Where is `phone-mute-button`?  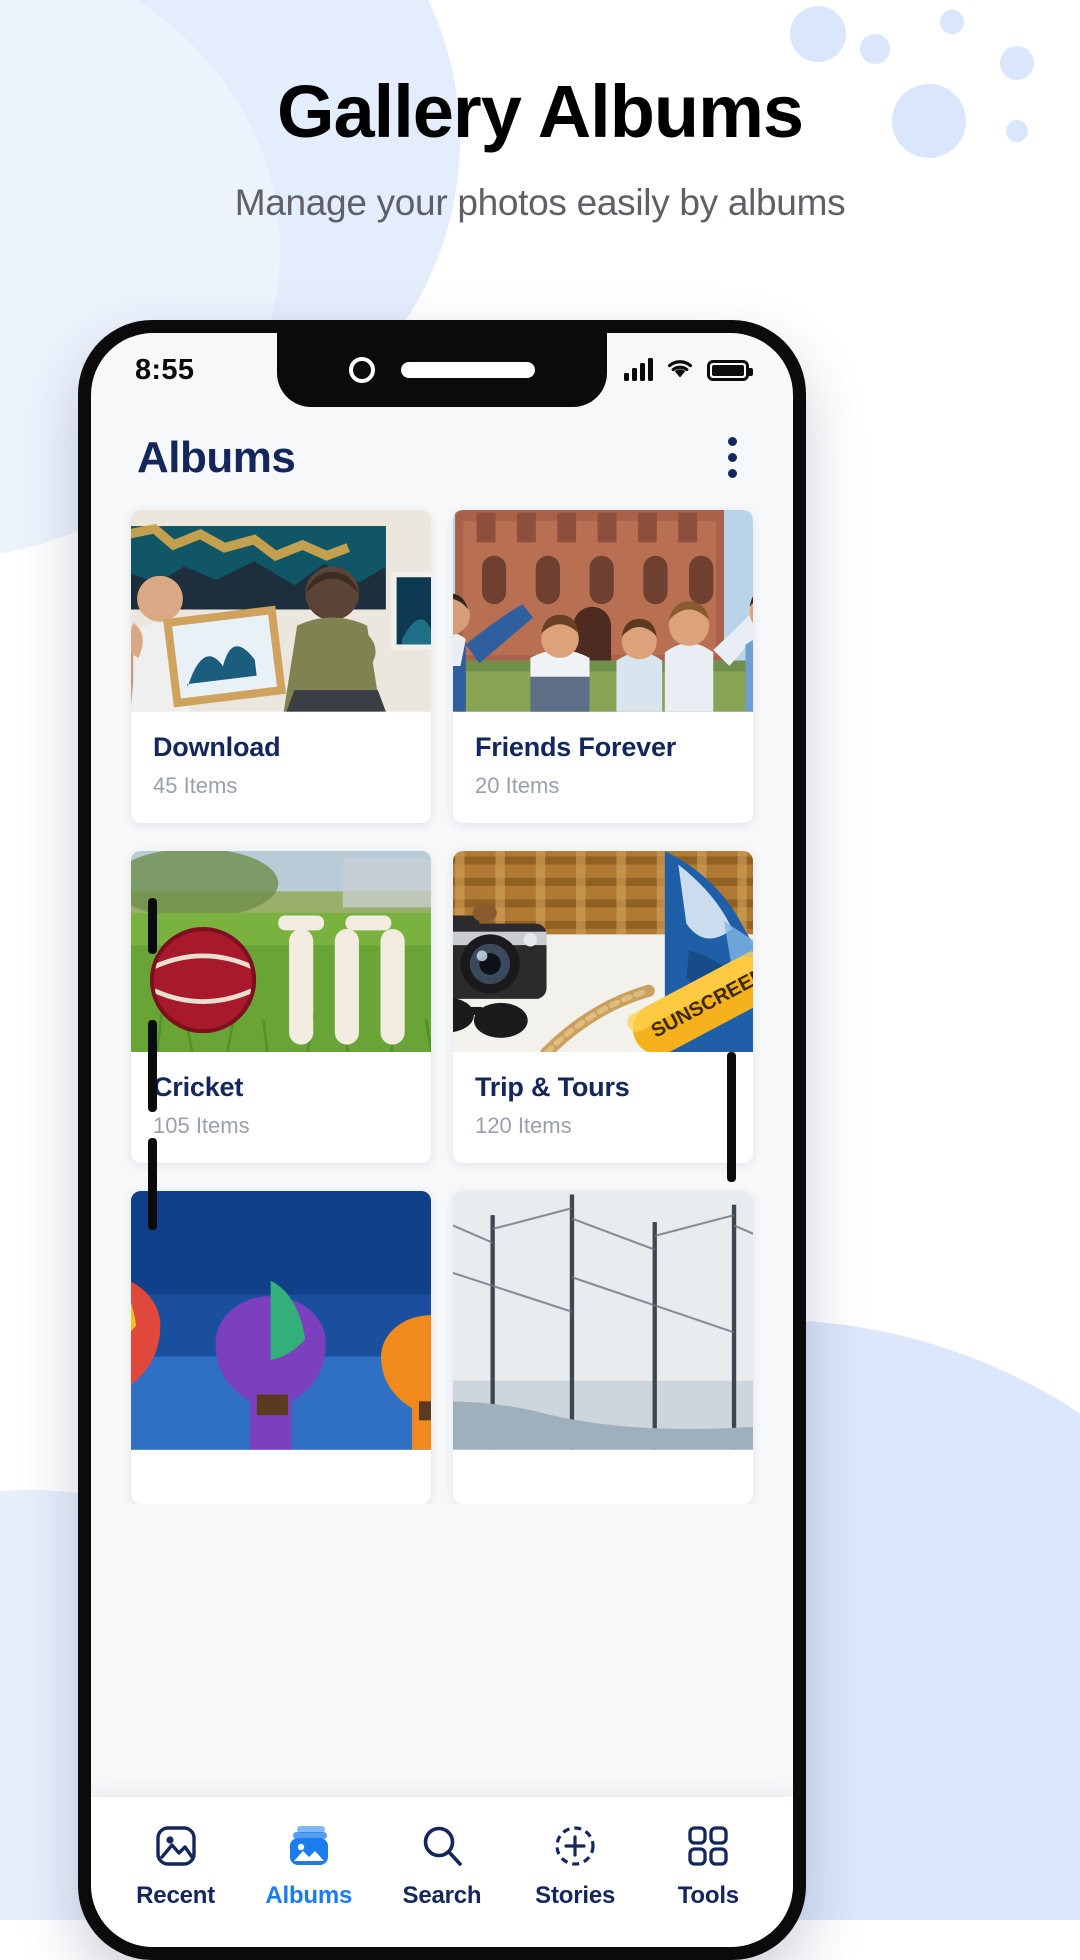
phone-mute-button is located at coordinates (152, 926).